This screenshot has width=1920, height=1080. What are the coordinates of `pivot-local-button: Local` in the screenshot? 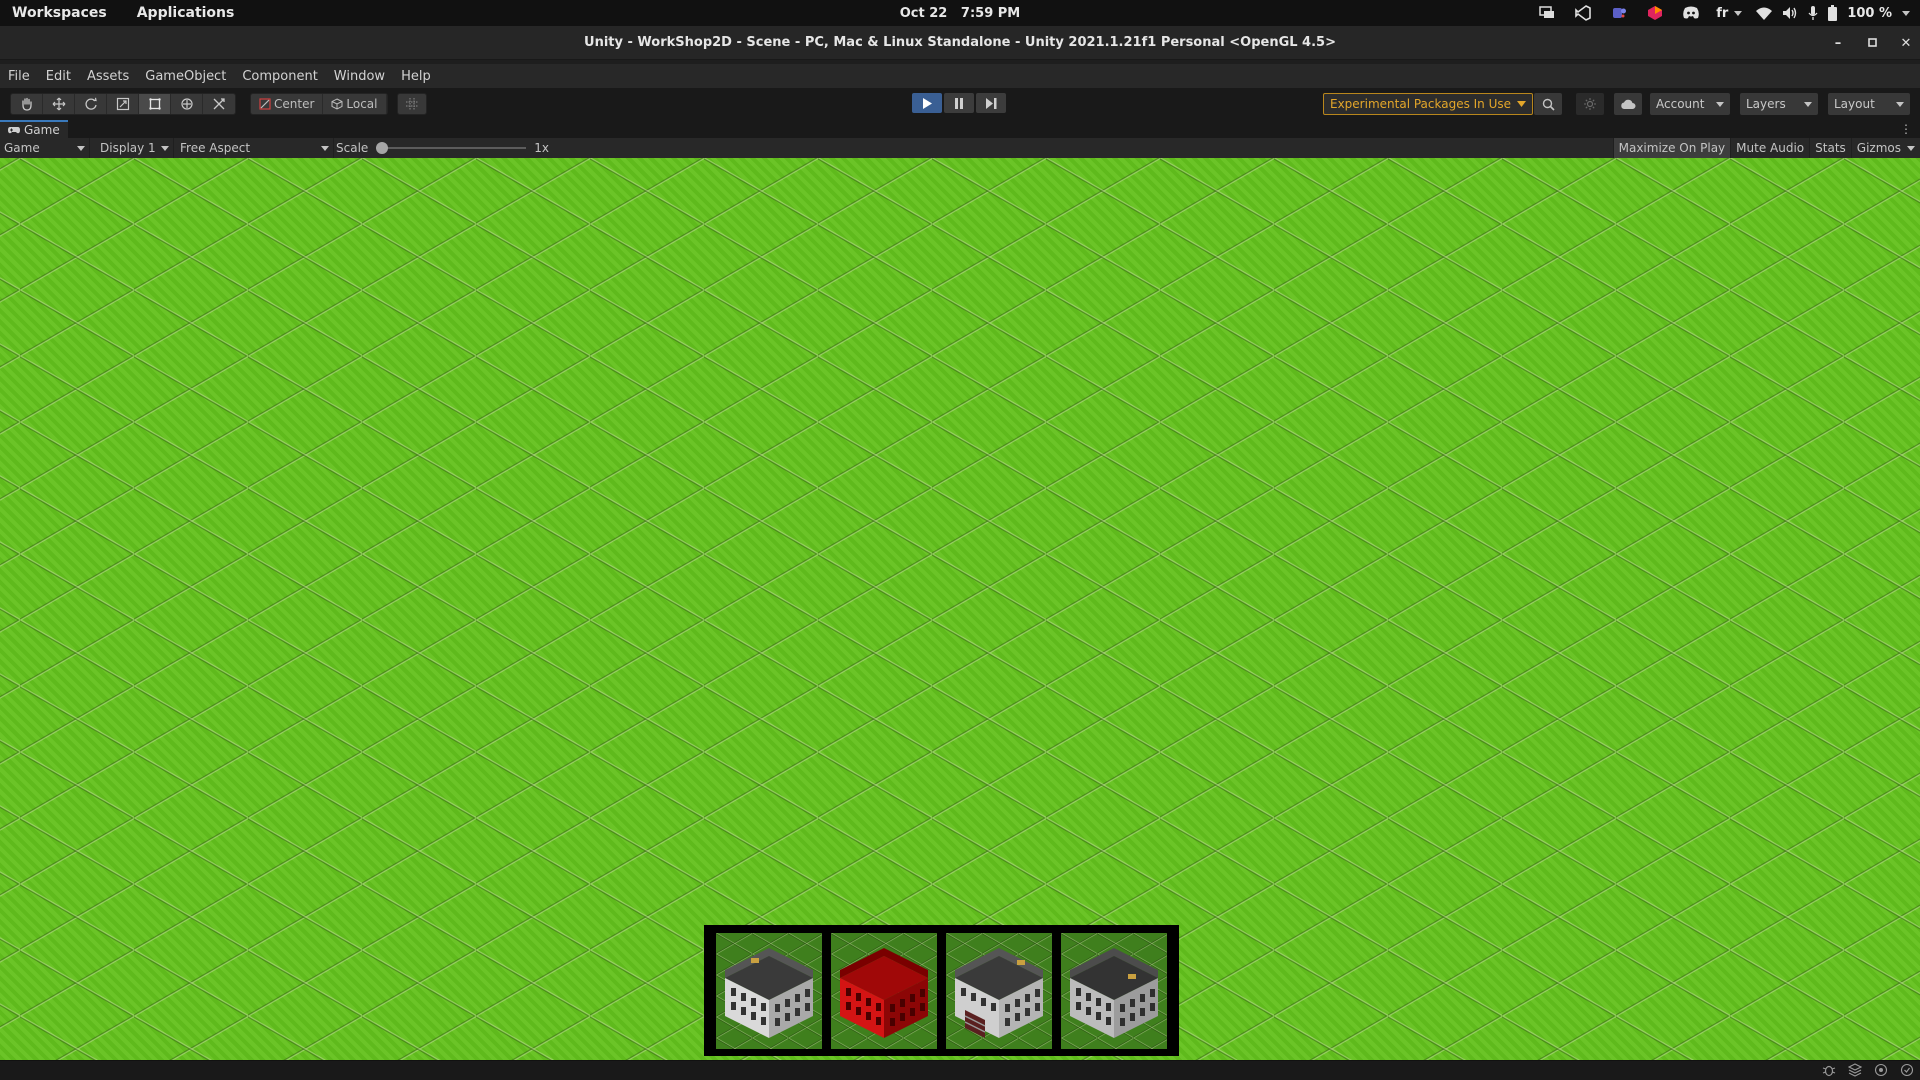 It's located at (355, 104).